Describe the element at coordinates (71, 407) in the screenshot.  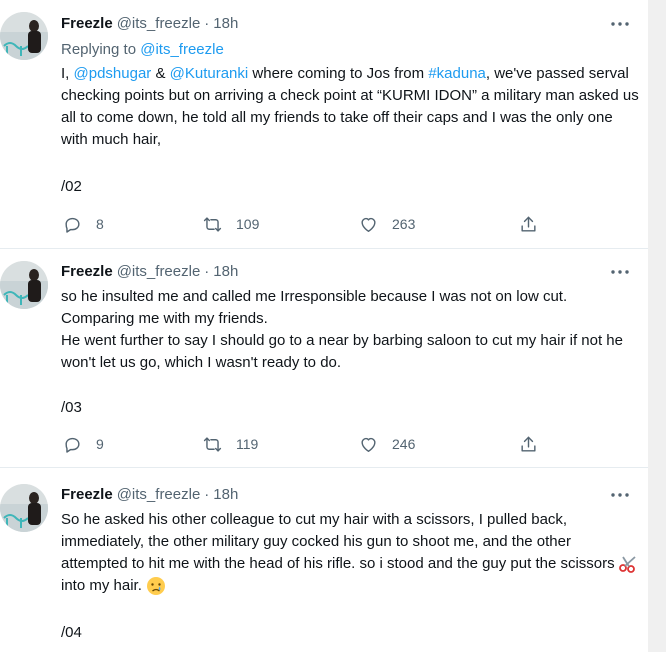
I see `thread-counter: /03` at that location.